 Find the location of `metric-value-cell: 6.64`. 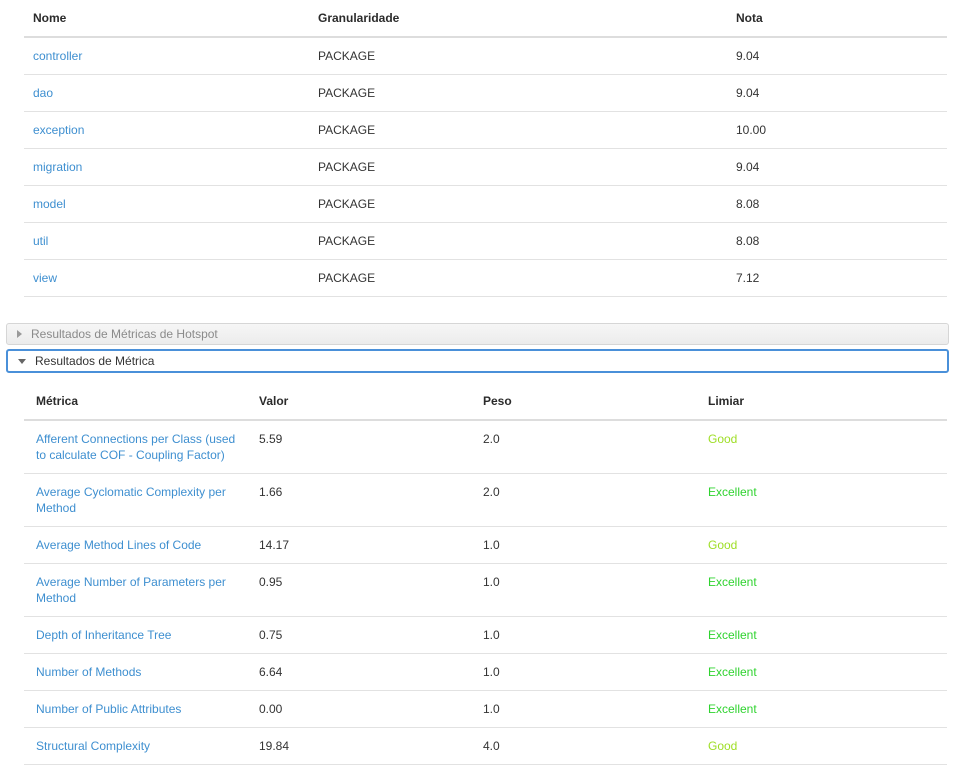

metric-value-cell: 6.64 is located at coordinates (359, 672).